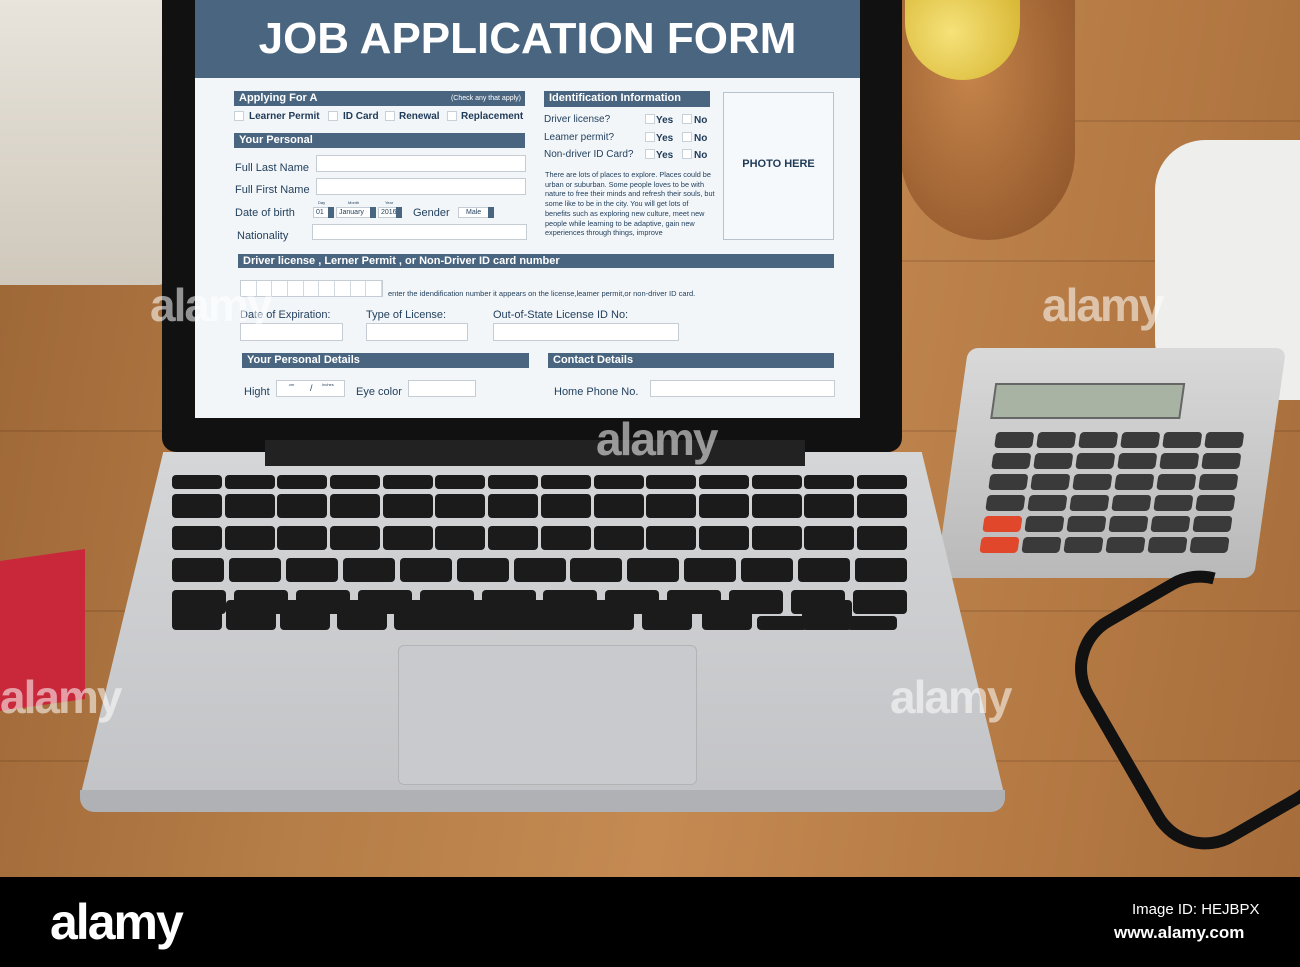  What do you see at coordinates (417, 332) in the screenshot?
I see `type-of-license-input` at bounding box center [417, 332].